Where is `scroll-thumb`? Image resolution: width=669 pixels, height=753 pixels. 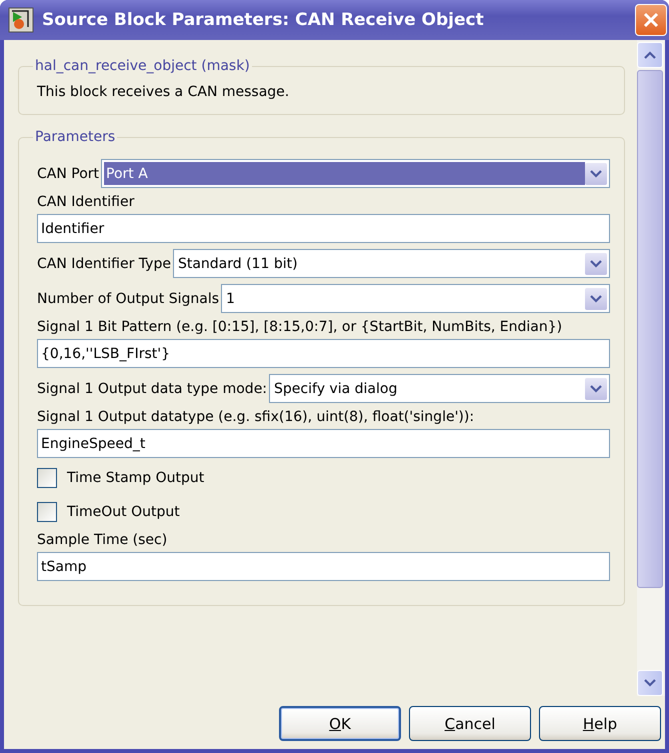 scroll-thumb is located at coordinates (650, 329).